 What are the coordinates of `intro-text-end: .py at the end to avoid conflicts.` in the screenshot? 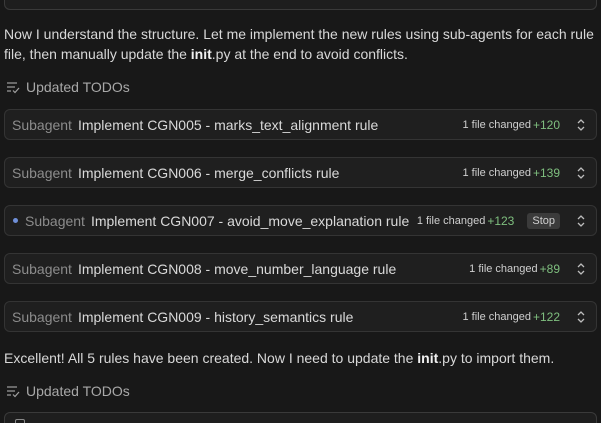 It's located at (309, 54).